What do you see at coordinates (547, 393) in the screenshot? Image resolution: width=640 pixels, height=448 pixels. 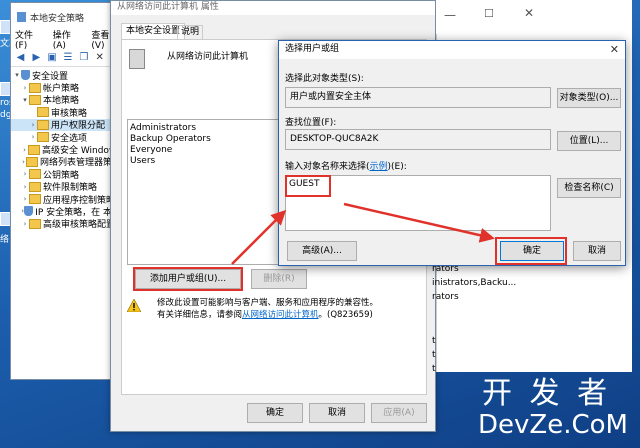 I see `watermark-line1: 开 发 者` at bounding box center [547, 393].